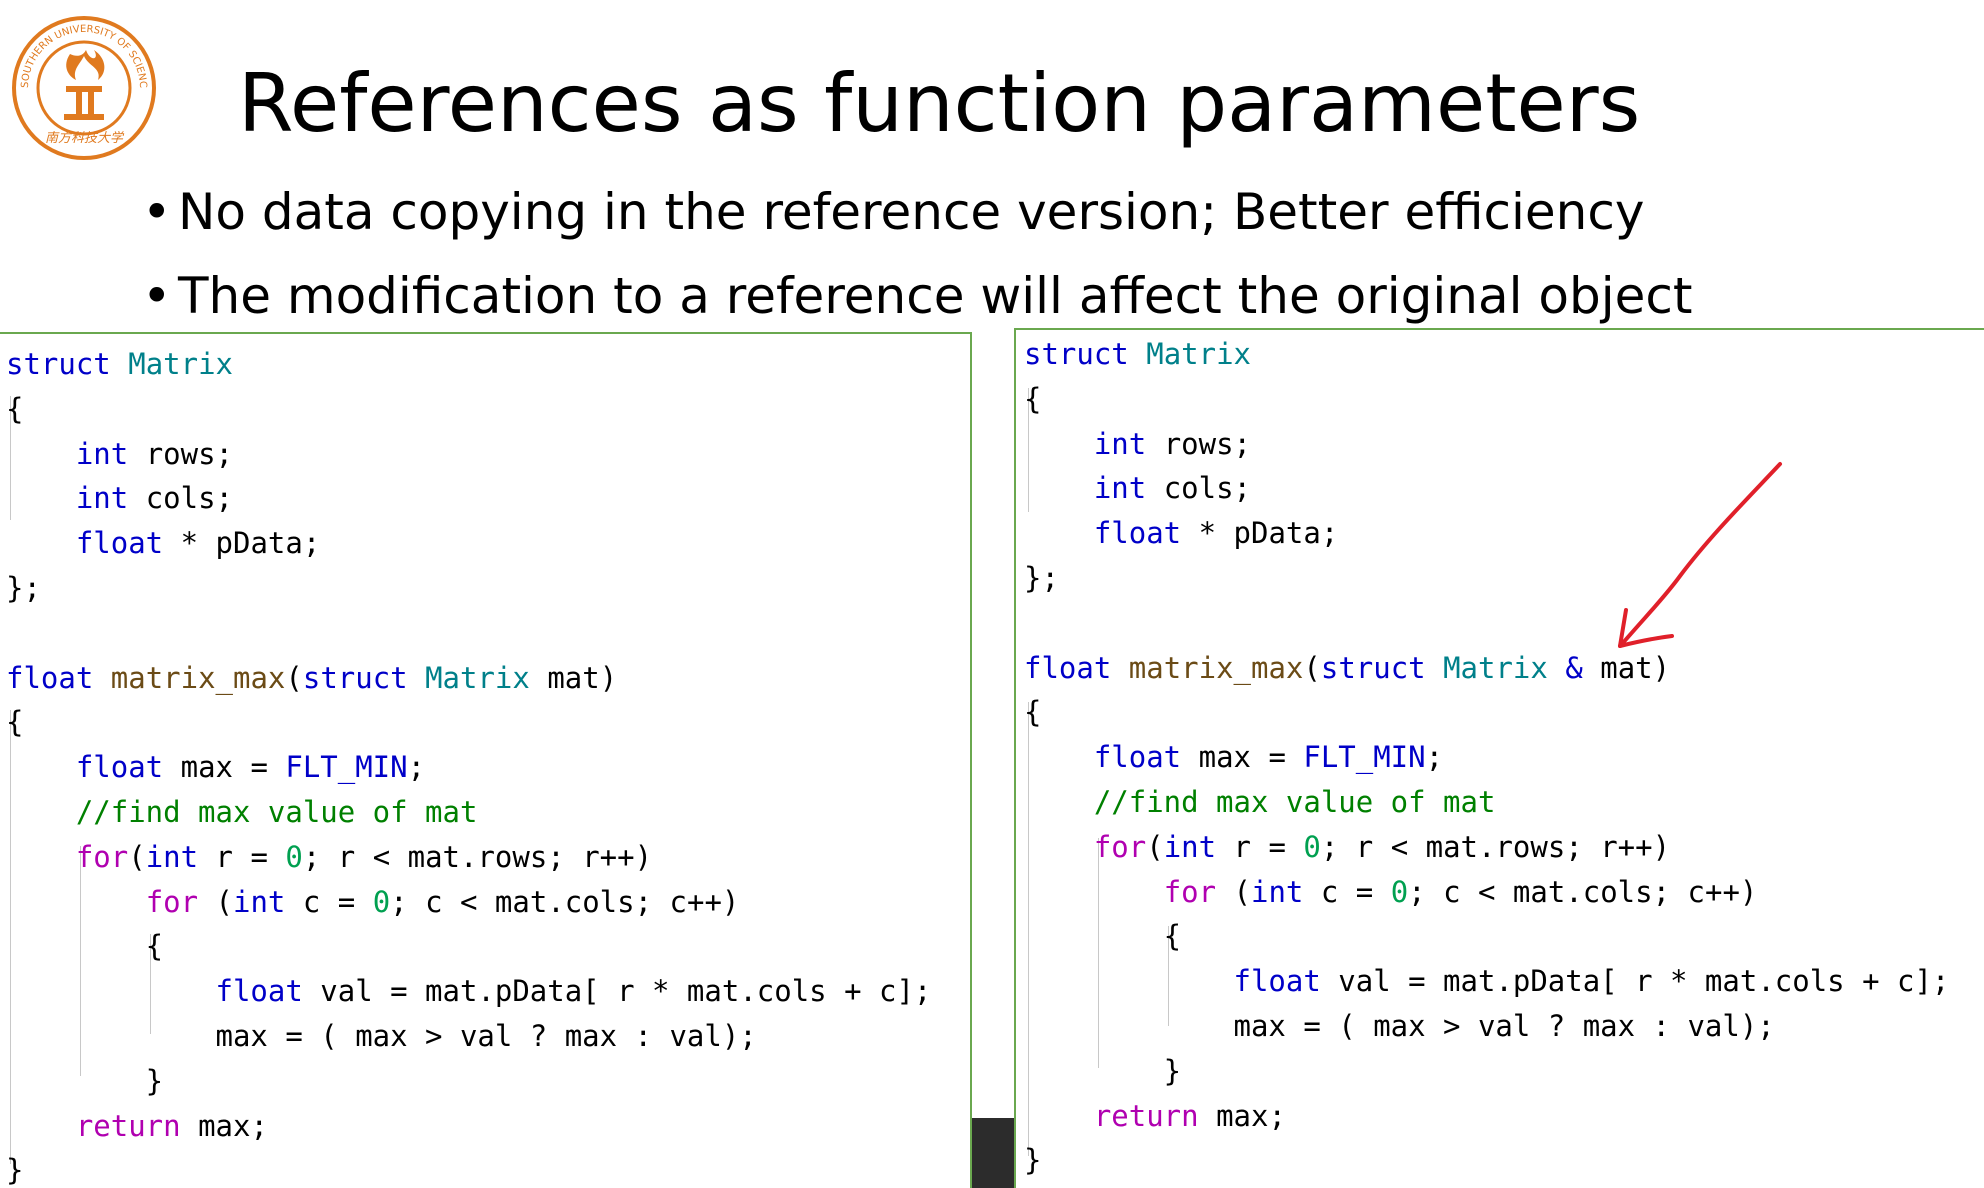  I want to click on code-token: };, so click(23, 587).